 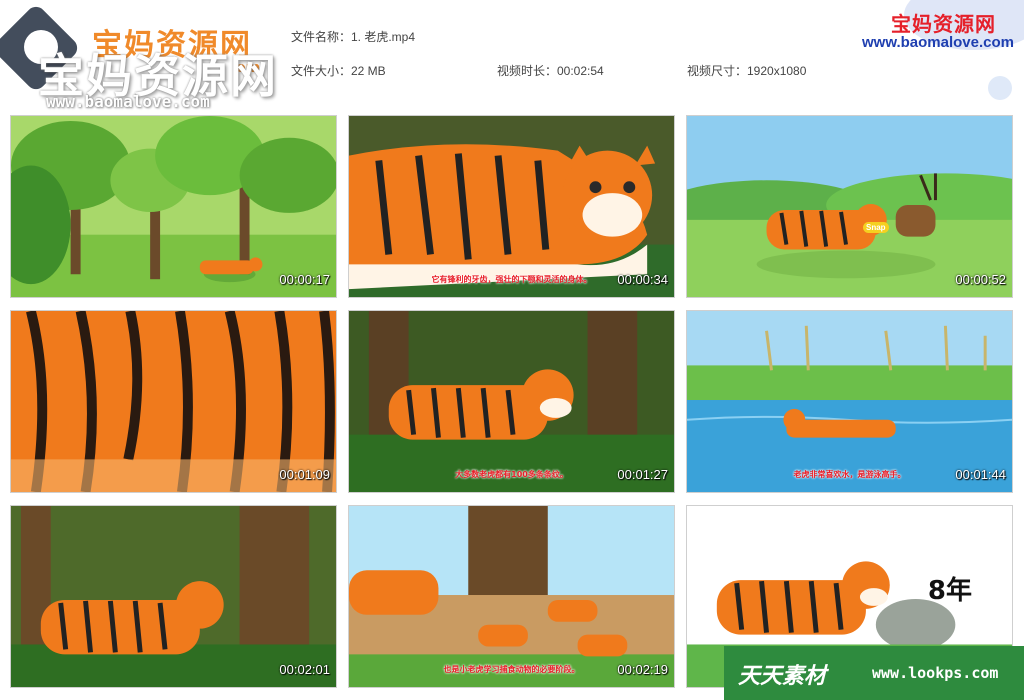 I want to click on logo-right: 宝妈资源网 www.baomalove.com, so click(x=929, y=55).